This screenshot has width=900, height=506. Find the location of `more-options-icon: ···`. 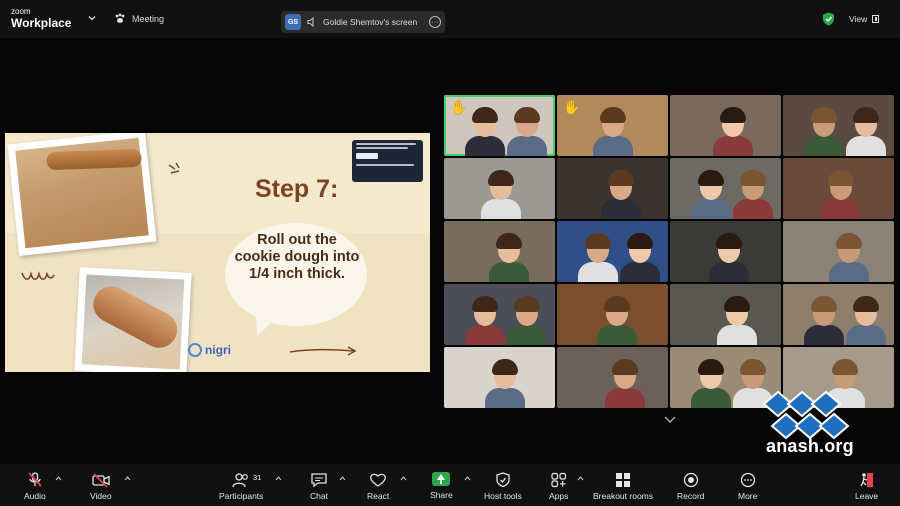

more-options-icon: ··· is located at coordinates (435, 22).